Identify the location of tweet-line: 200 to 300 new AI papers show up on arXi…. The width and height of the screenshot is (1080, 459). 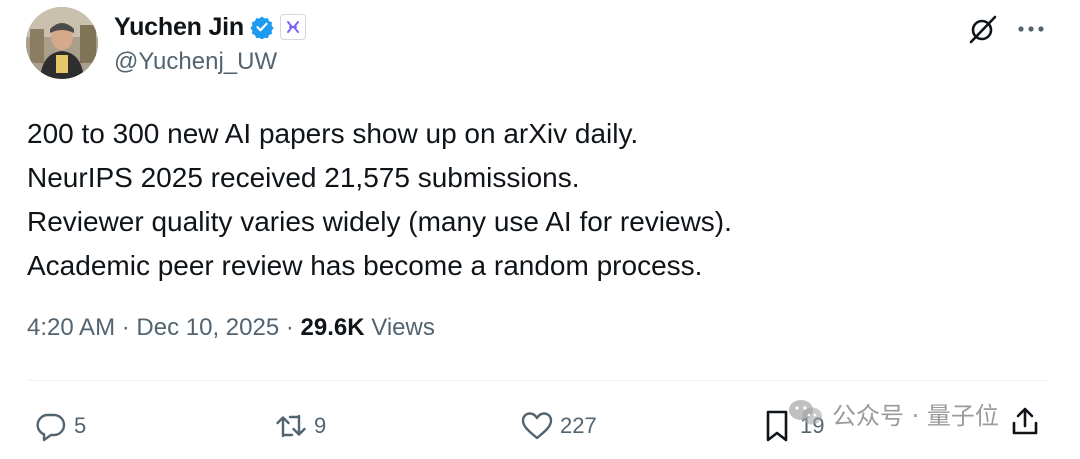
(333, 133).